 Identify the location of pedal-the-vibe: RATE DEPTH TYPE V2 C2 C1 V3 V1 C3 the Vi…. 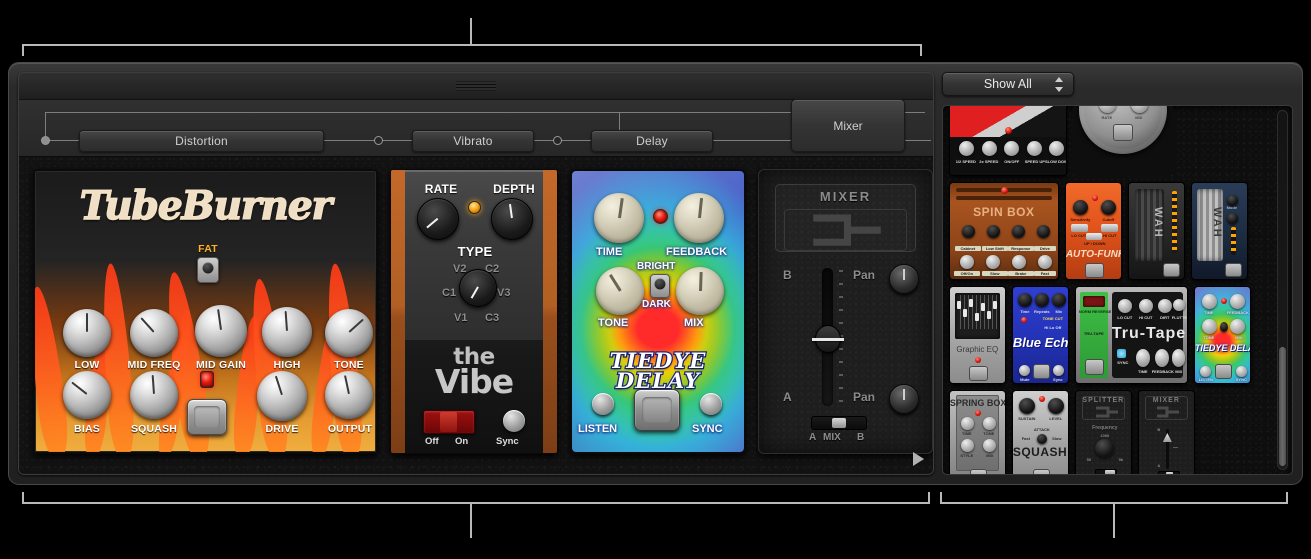
(474, 311).